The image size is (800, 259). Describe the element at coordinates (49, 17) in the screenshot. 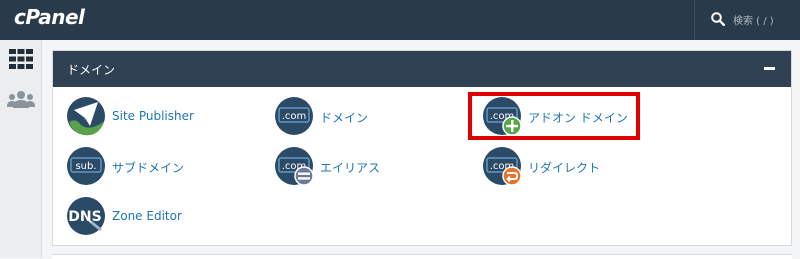

I see `cpanel-logo: cPanel` at that location.